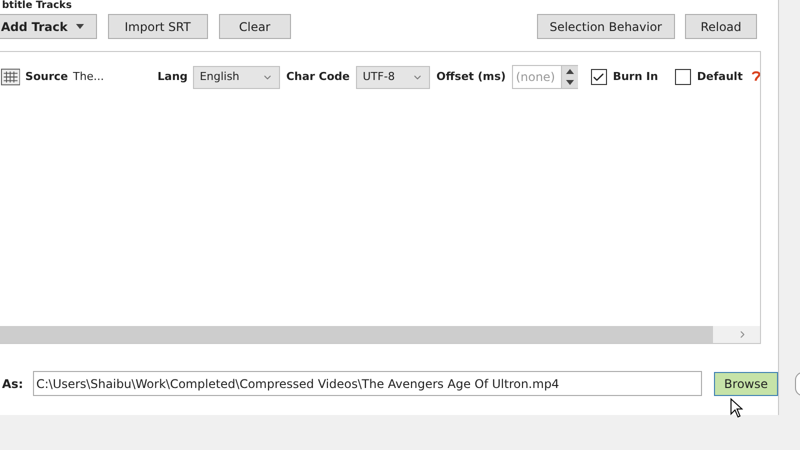 Image resolution: width=800 pixels, height=450 pixels. What do you see at coordinates (720, 76) in the screenshot?
I see `checkbox-label: Default` at bounding box center [720, 76].